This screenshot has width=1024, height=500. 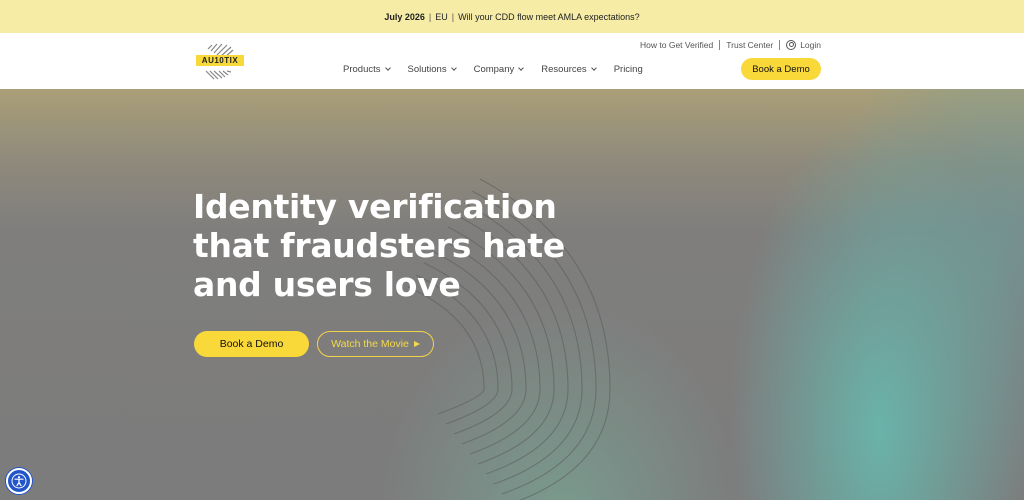 I want to click on play-icon, so click(x=416, y=344).